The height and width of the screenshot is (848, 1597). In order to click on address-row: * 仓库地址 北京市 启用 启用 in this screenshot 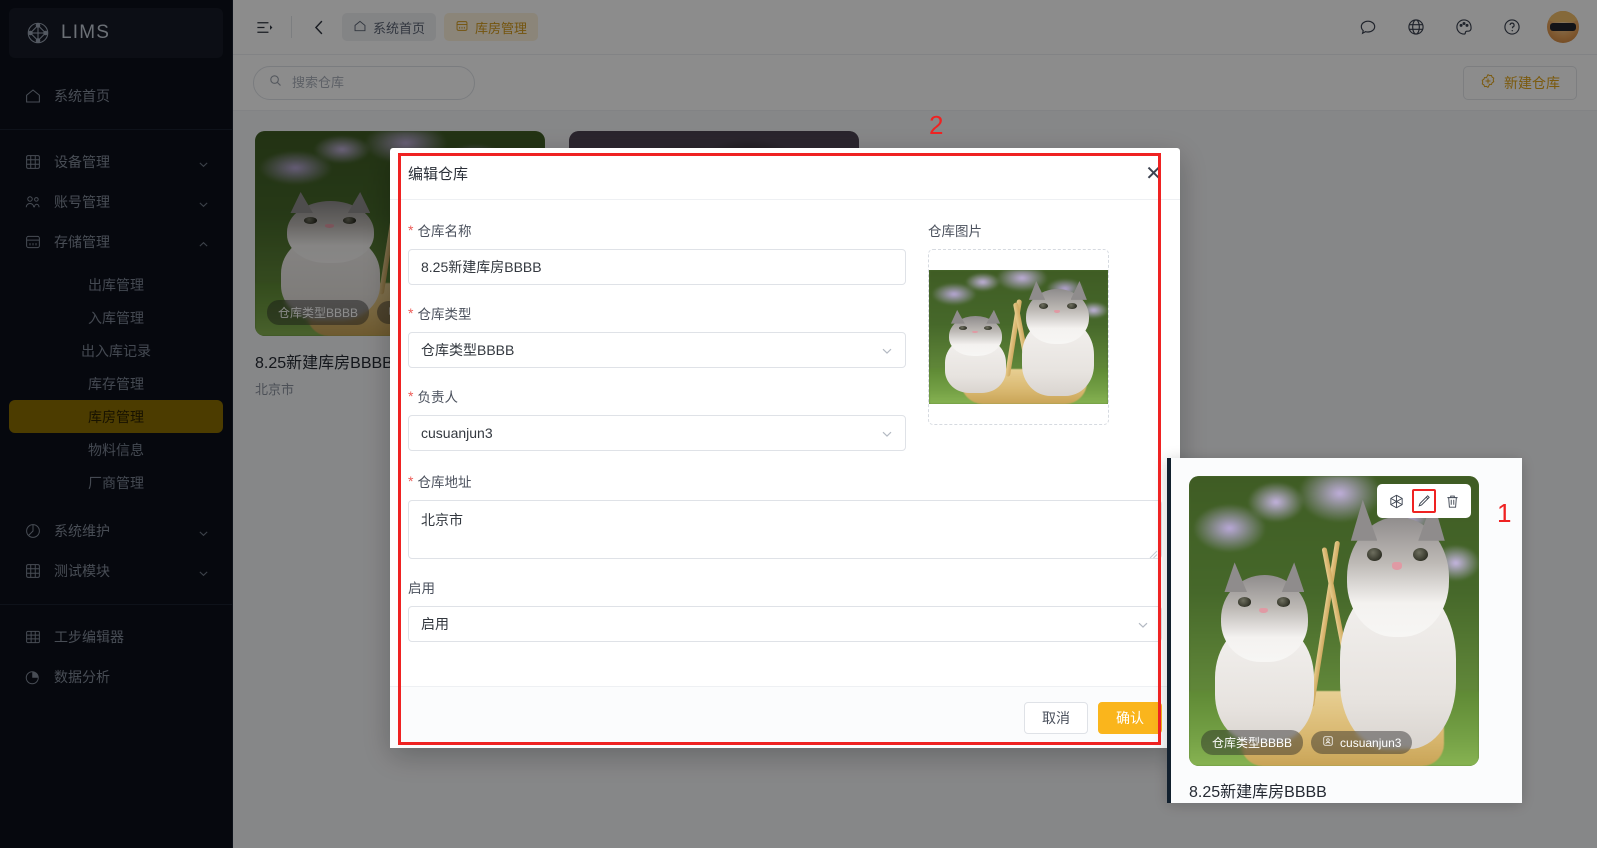, I will do `click(785, 556)`.